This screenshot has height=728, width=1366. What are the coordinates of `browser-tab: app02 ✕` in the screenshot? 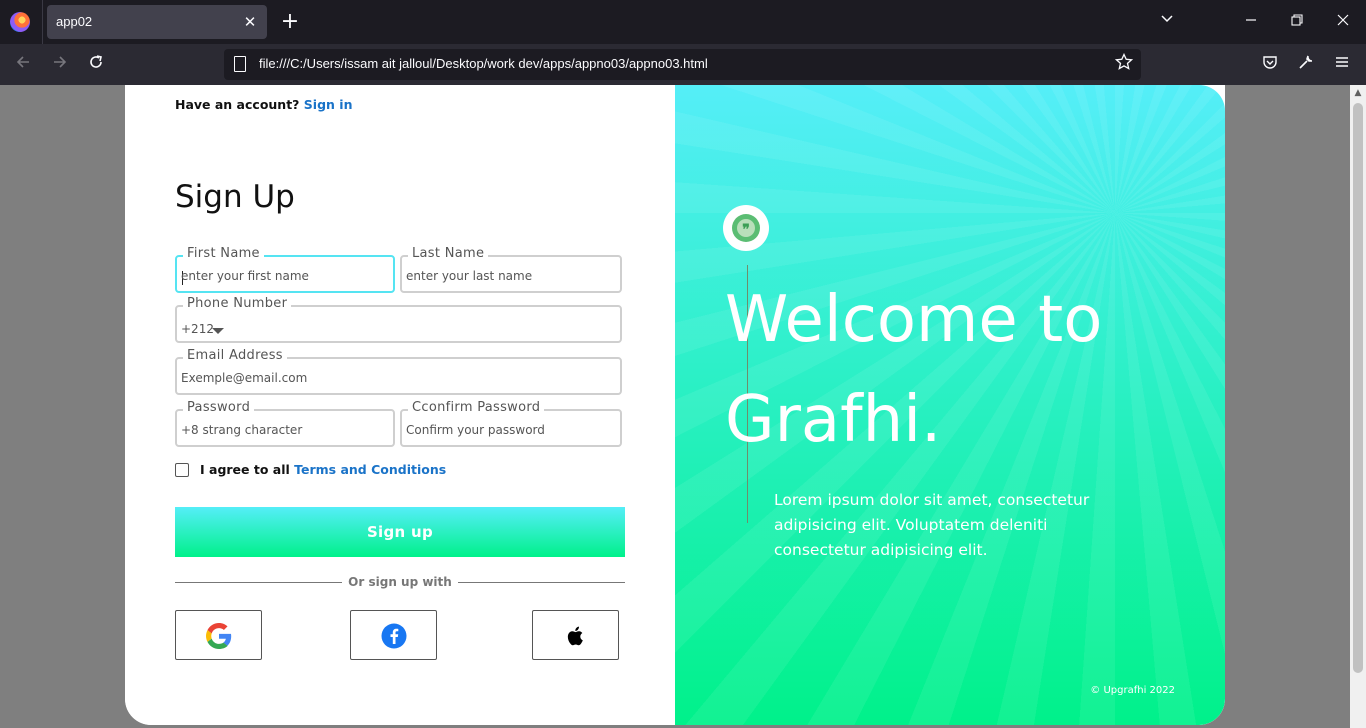 It's located at (157, 22).